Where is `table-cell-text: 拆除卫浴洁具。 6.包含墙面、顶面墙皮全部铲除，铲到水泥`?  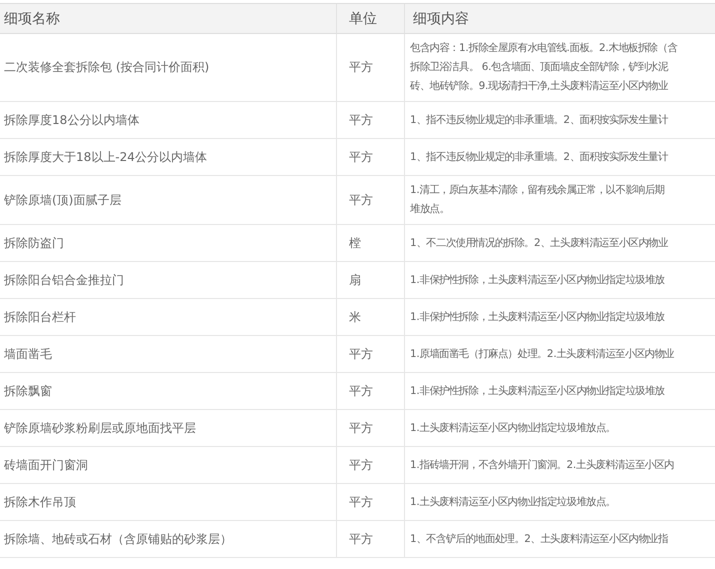
table-cell-text: 拆除卫浴洁具。 6.包含墙面、顶面墙皮全部铲除，铲到水泥 is located at coordinates (540, 67).